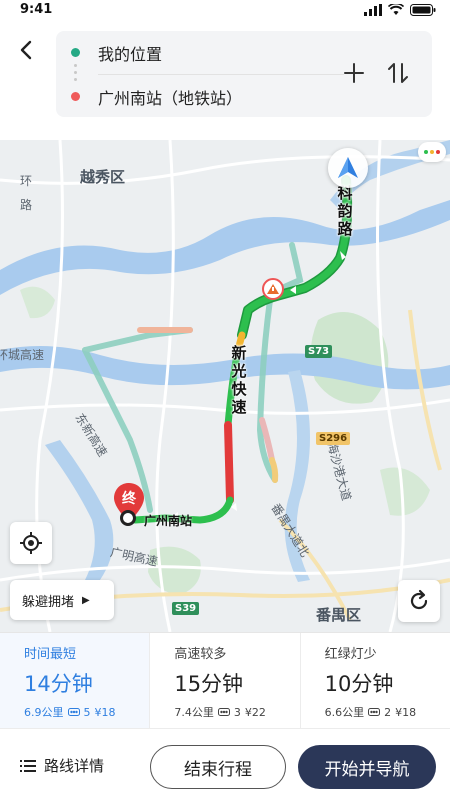 This screenshot has width=450, height=800. I want to click on route-option-highway: 高速较多 15分钟 7.4公里 3 ¥22, so click(225, 680).